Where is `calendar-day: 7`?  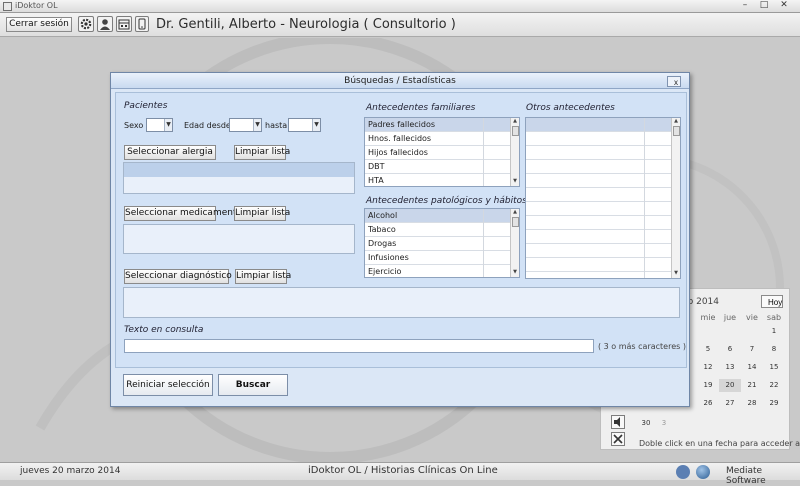
calendar-day: 7 is located at coordinates (752, 349).